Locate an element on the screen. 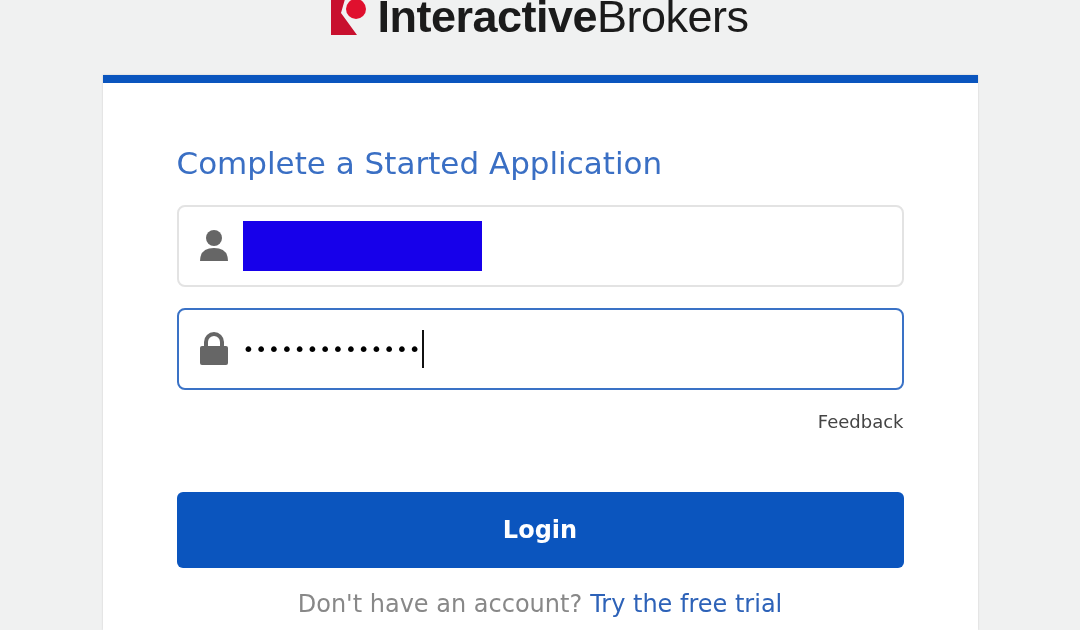  signup-prompt: Don't have an account? is located at coordinates (440, 604).